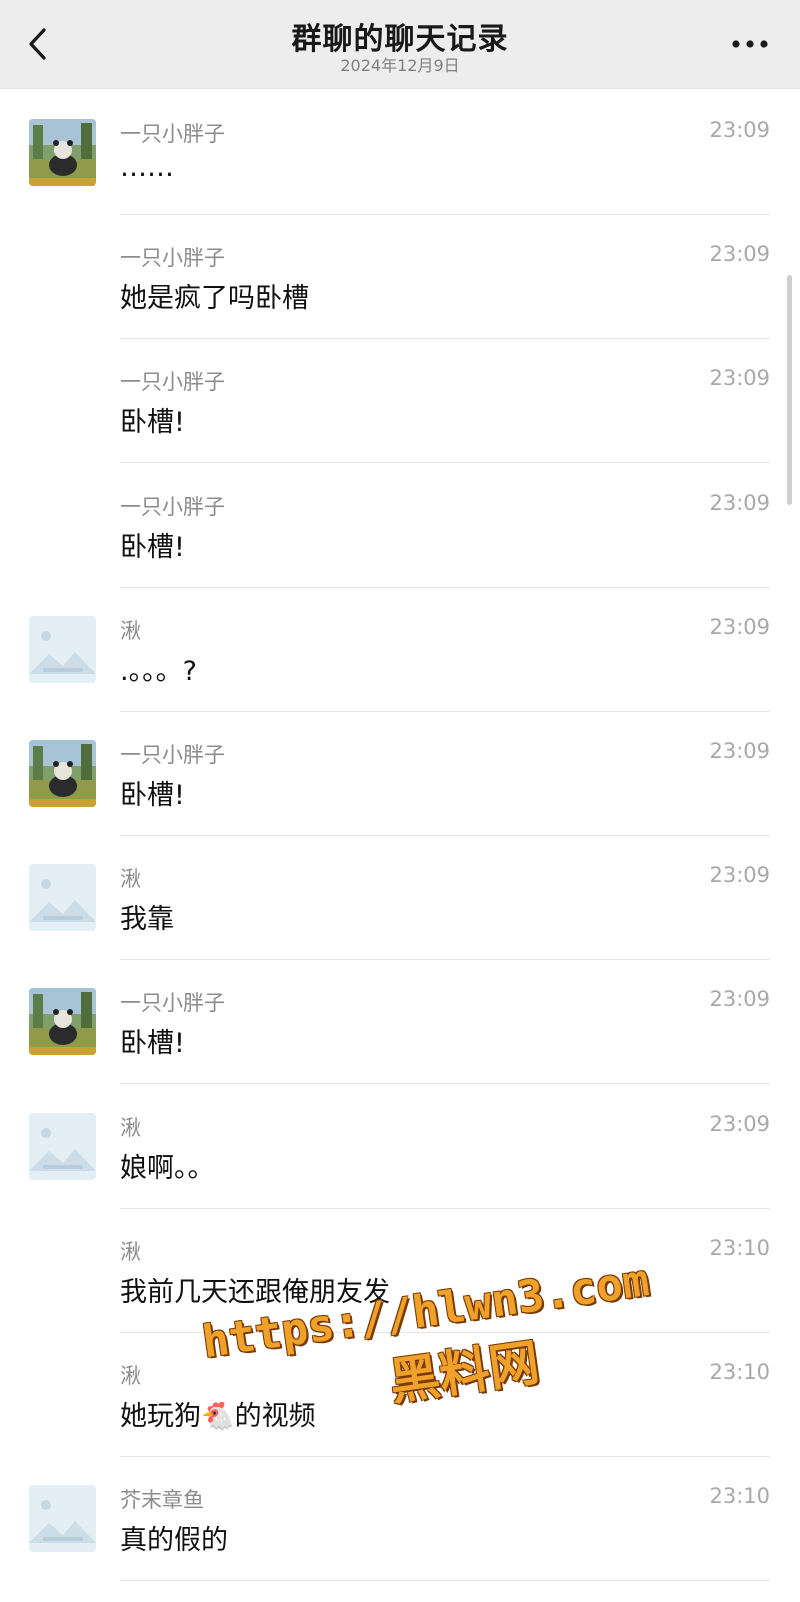 This screenshot has height=1602, width=800. Describe the element at coordinates (400, 897) in the screenshot. I see `message-row: 湫 23:09 我靠` at that location.